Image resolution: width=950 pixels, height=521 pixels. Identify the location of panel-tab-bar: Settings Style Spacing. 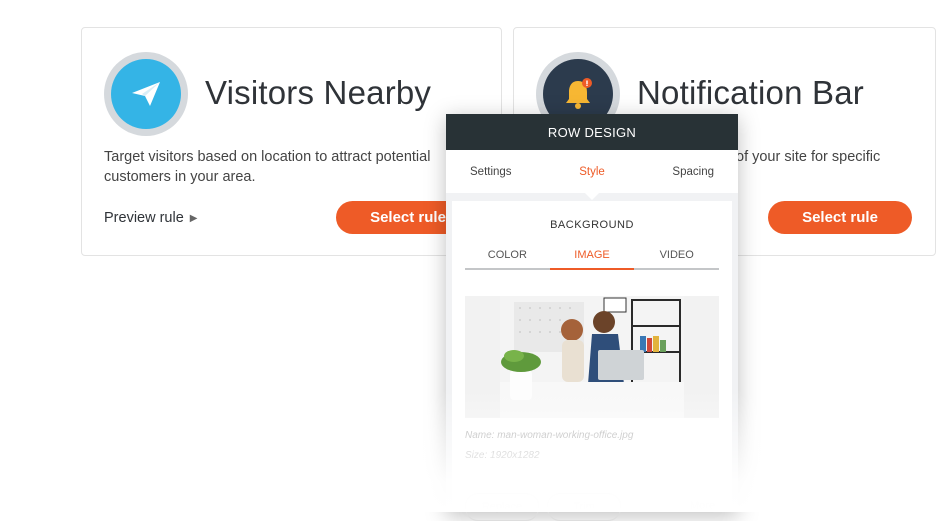
(592, 175).